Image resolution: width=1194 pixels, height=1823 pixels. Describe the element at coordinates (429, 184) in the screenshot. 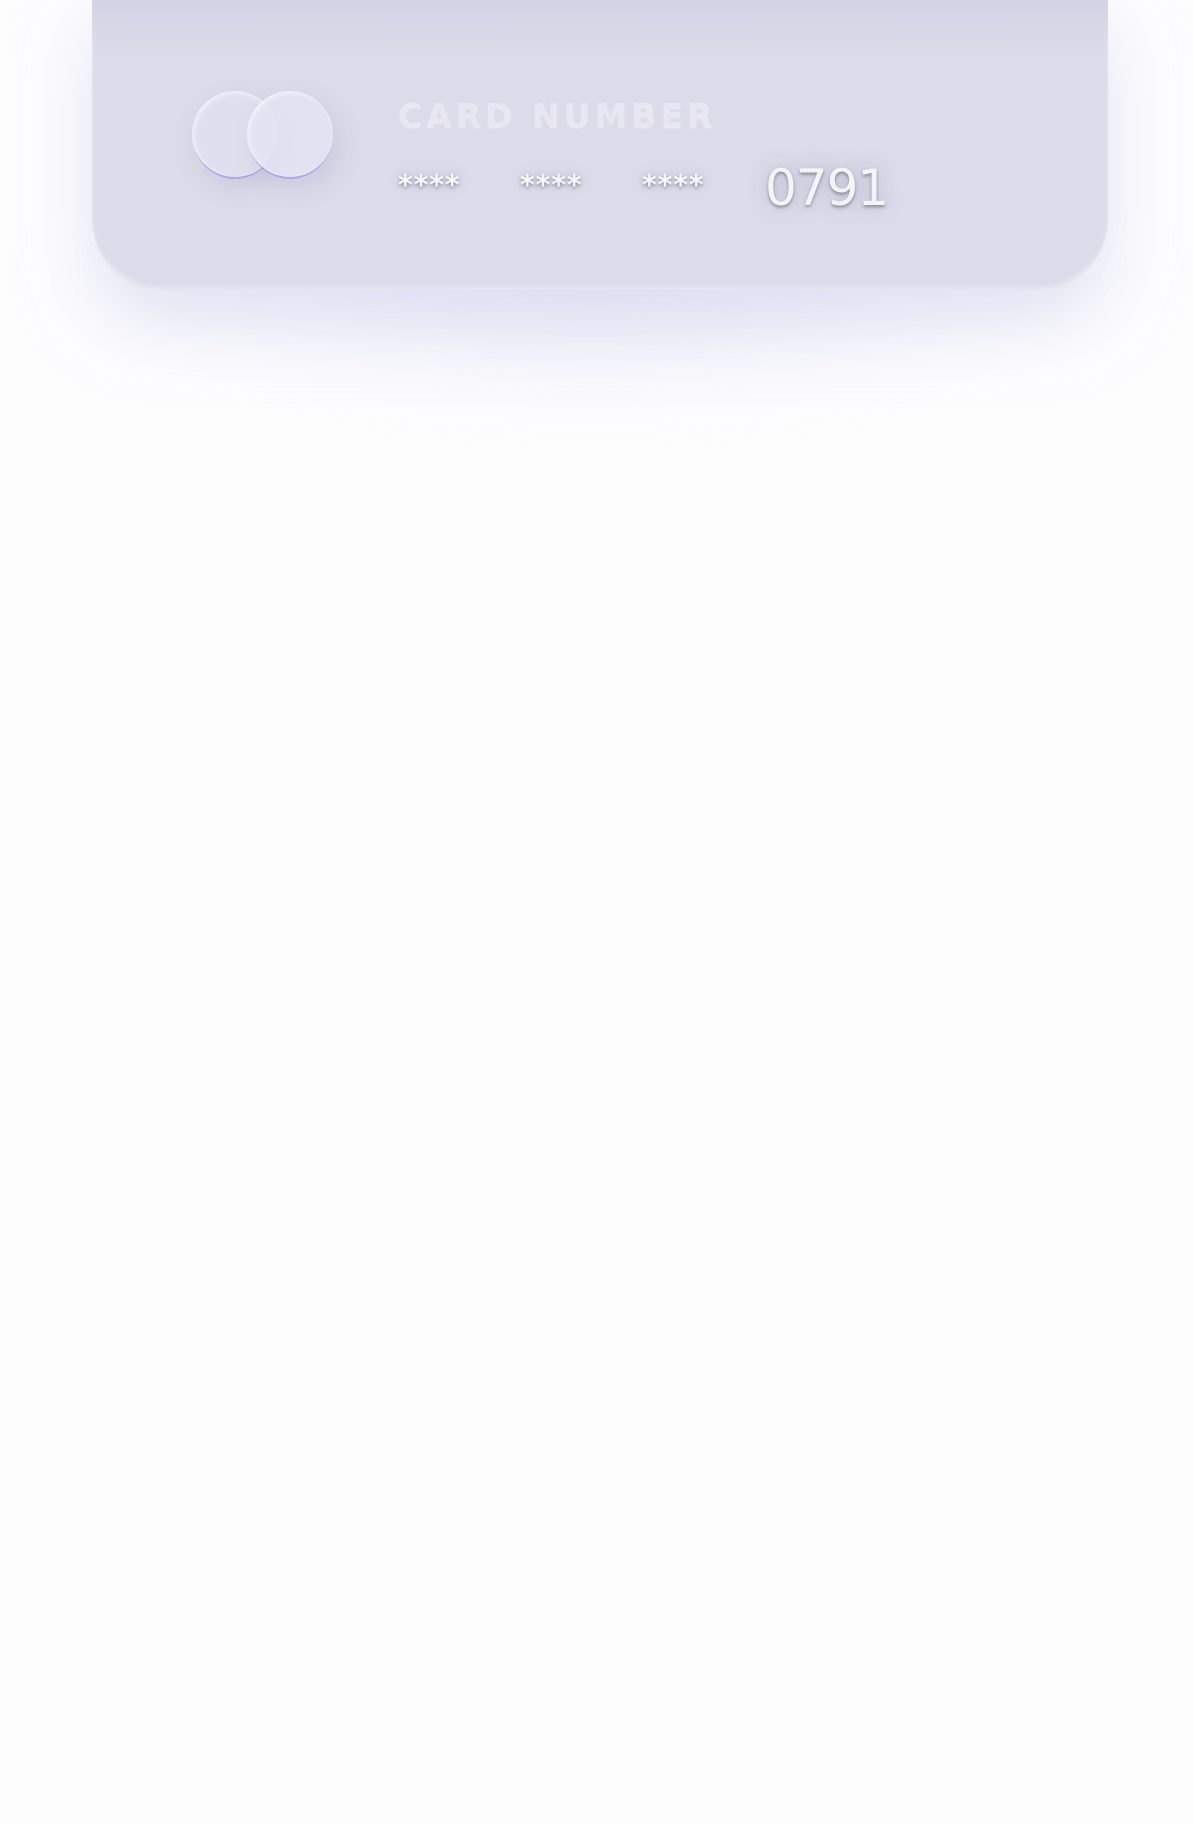

I see `card-number-group-1: ****` at that location.